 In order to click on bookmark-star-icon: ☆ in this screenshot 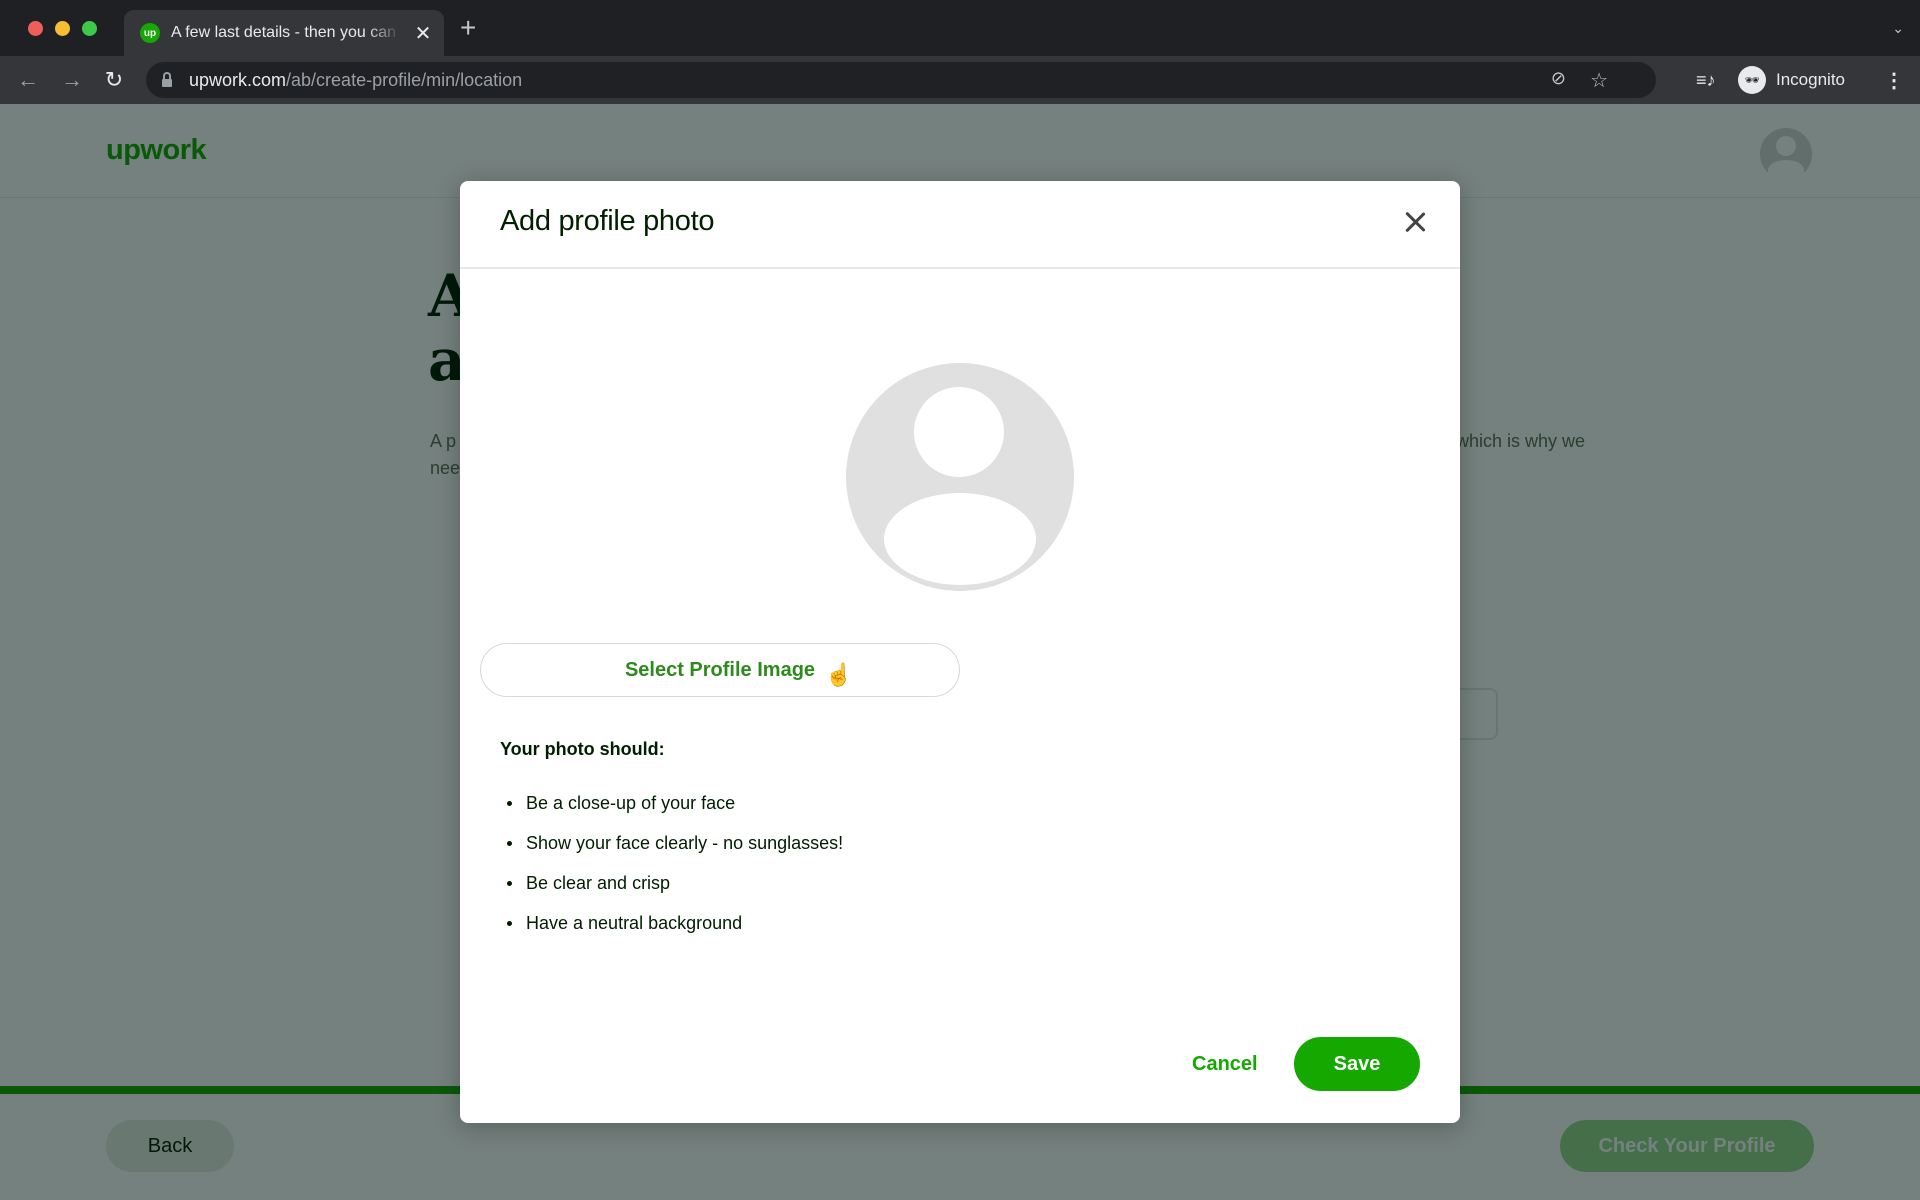, I will do `click(1599, 80)`.